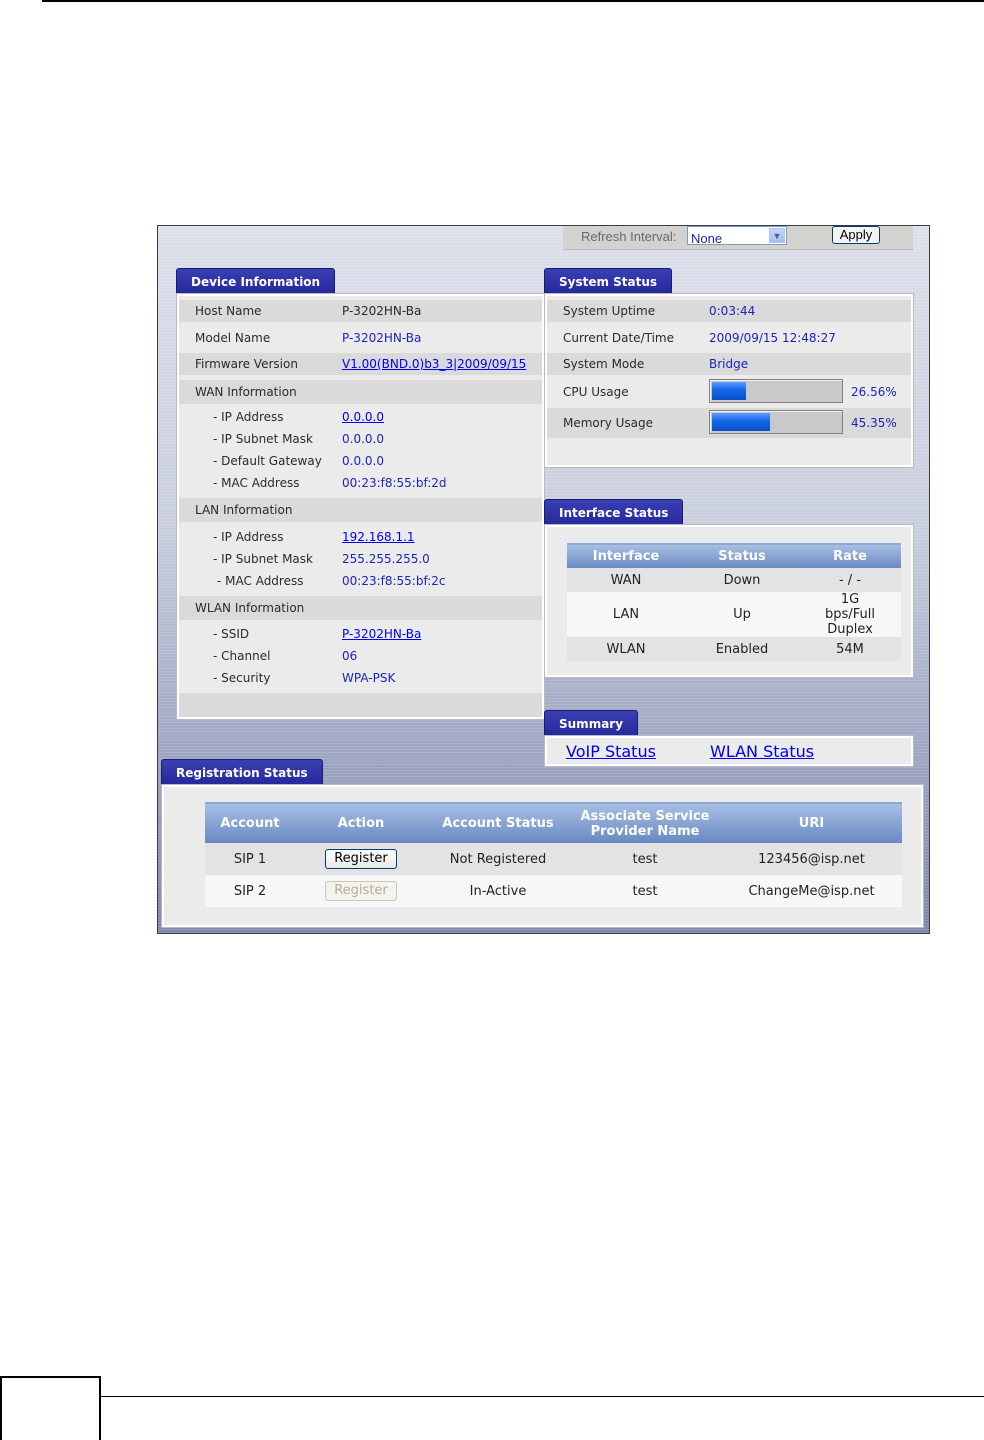 This screenshot has height=1440, width=984. I want to click on wlan-channel-label: - Channel, so click(242, 656).